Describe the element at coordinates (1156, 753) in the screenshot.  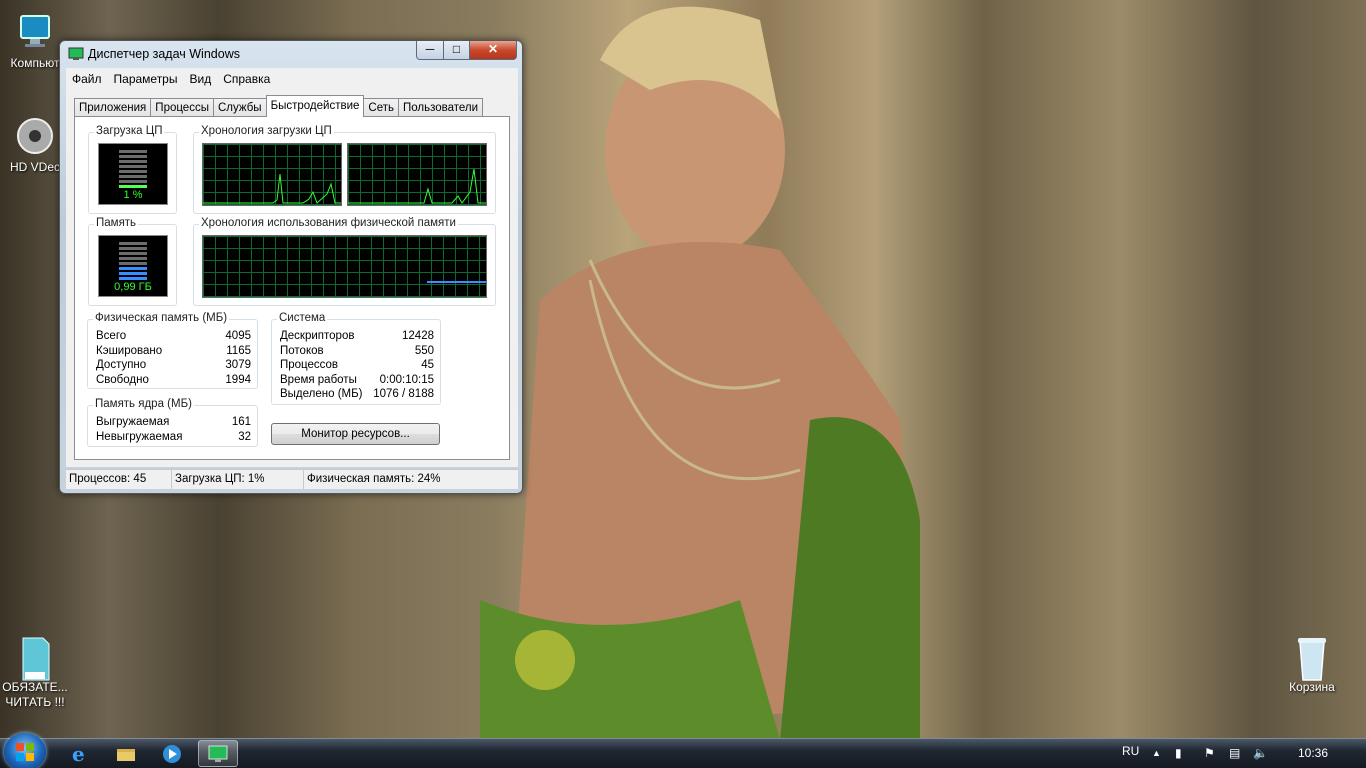
I see `show-hidden-icons-icon: ▲` at that location.